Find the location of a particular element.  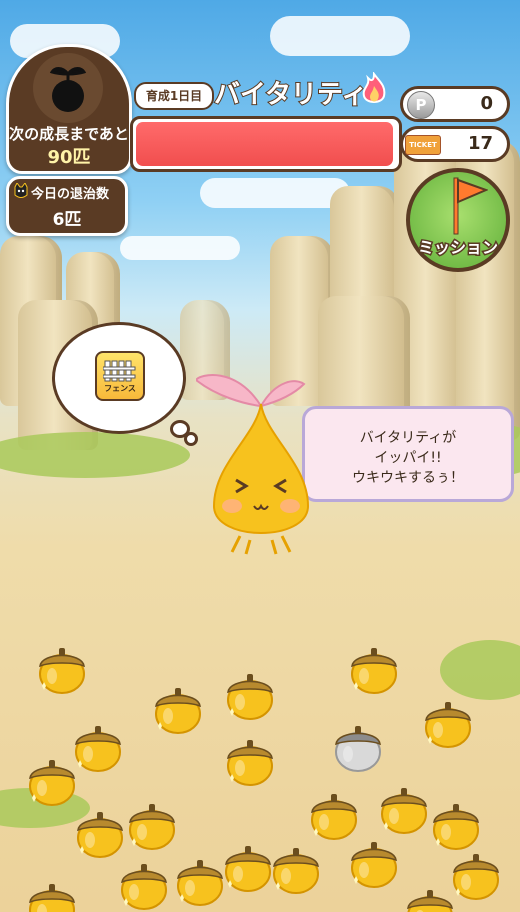

fire-icon is located at coordinates (374, 91).